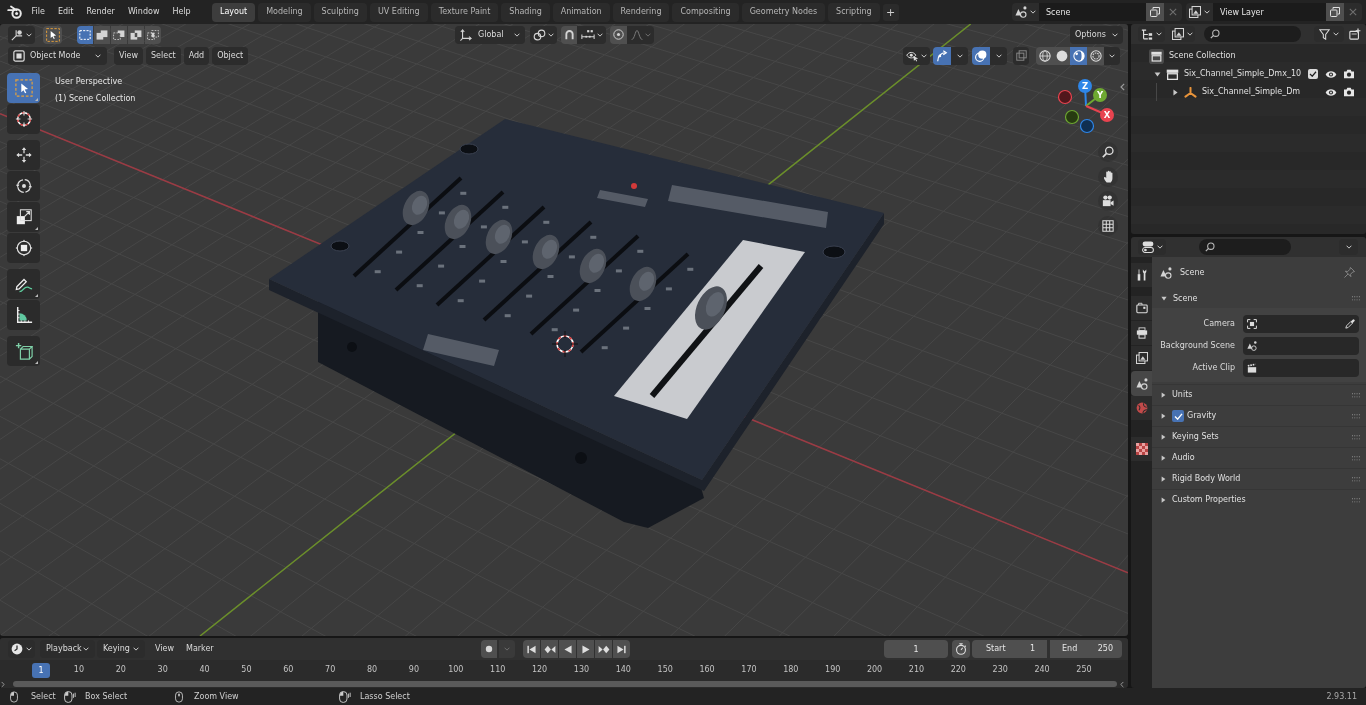 The height and width of the screenshot is (705, 1366). I want to click on play-button, so click(585, 649).